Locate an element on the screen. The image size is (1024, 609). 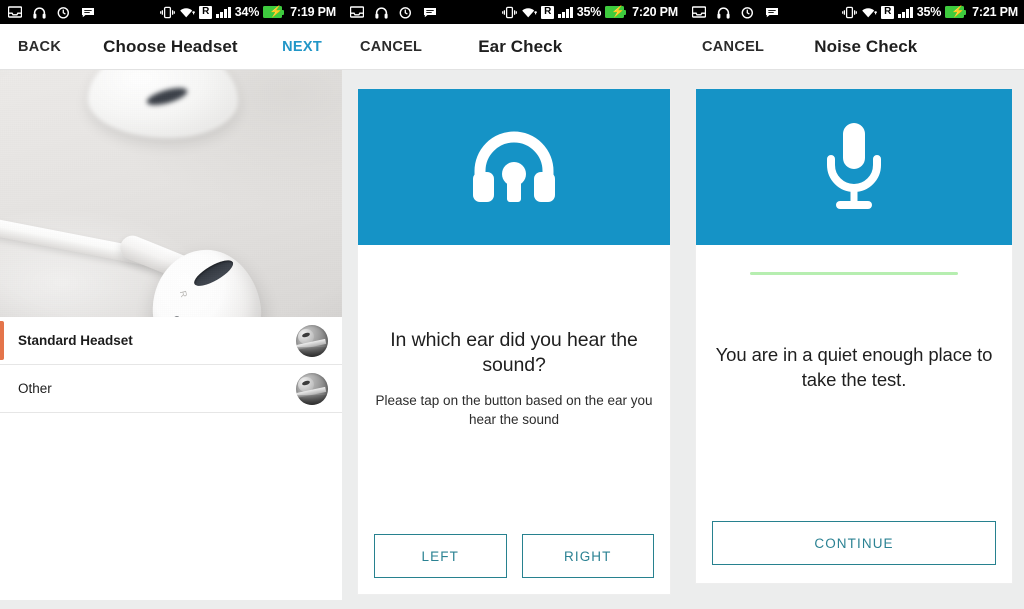
action-buttons: CONTINUE is located at coordinates (854, 552).